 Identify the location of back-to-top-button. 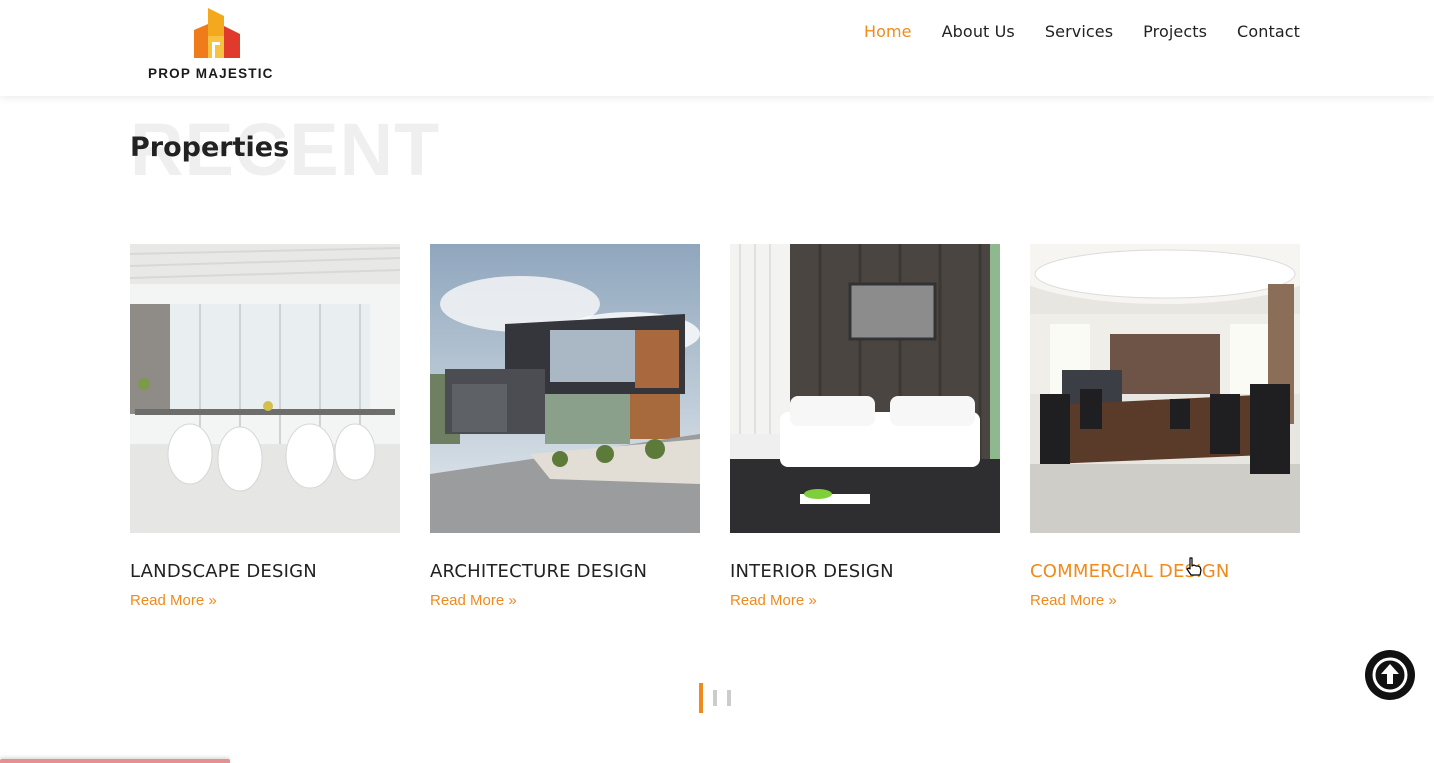
(1390, 675).